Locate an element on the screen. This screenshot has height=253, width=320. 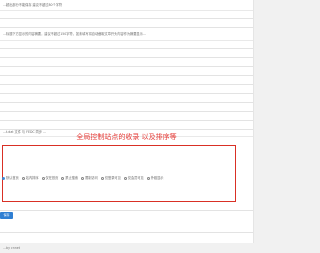
option-site-sort: 站内排序 is located at coordinates (30, 178).